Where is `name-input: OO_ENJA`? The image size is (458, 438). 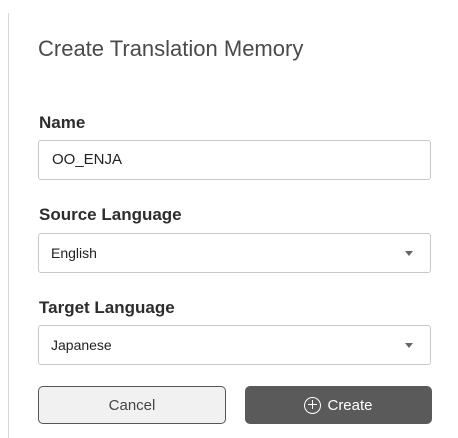 name-input: OO_ENJA is located at coordinates (234, 160).